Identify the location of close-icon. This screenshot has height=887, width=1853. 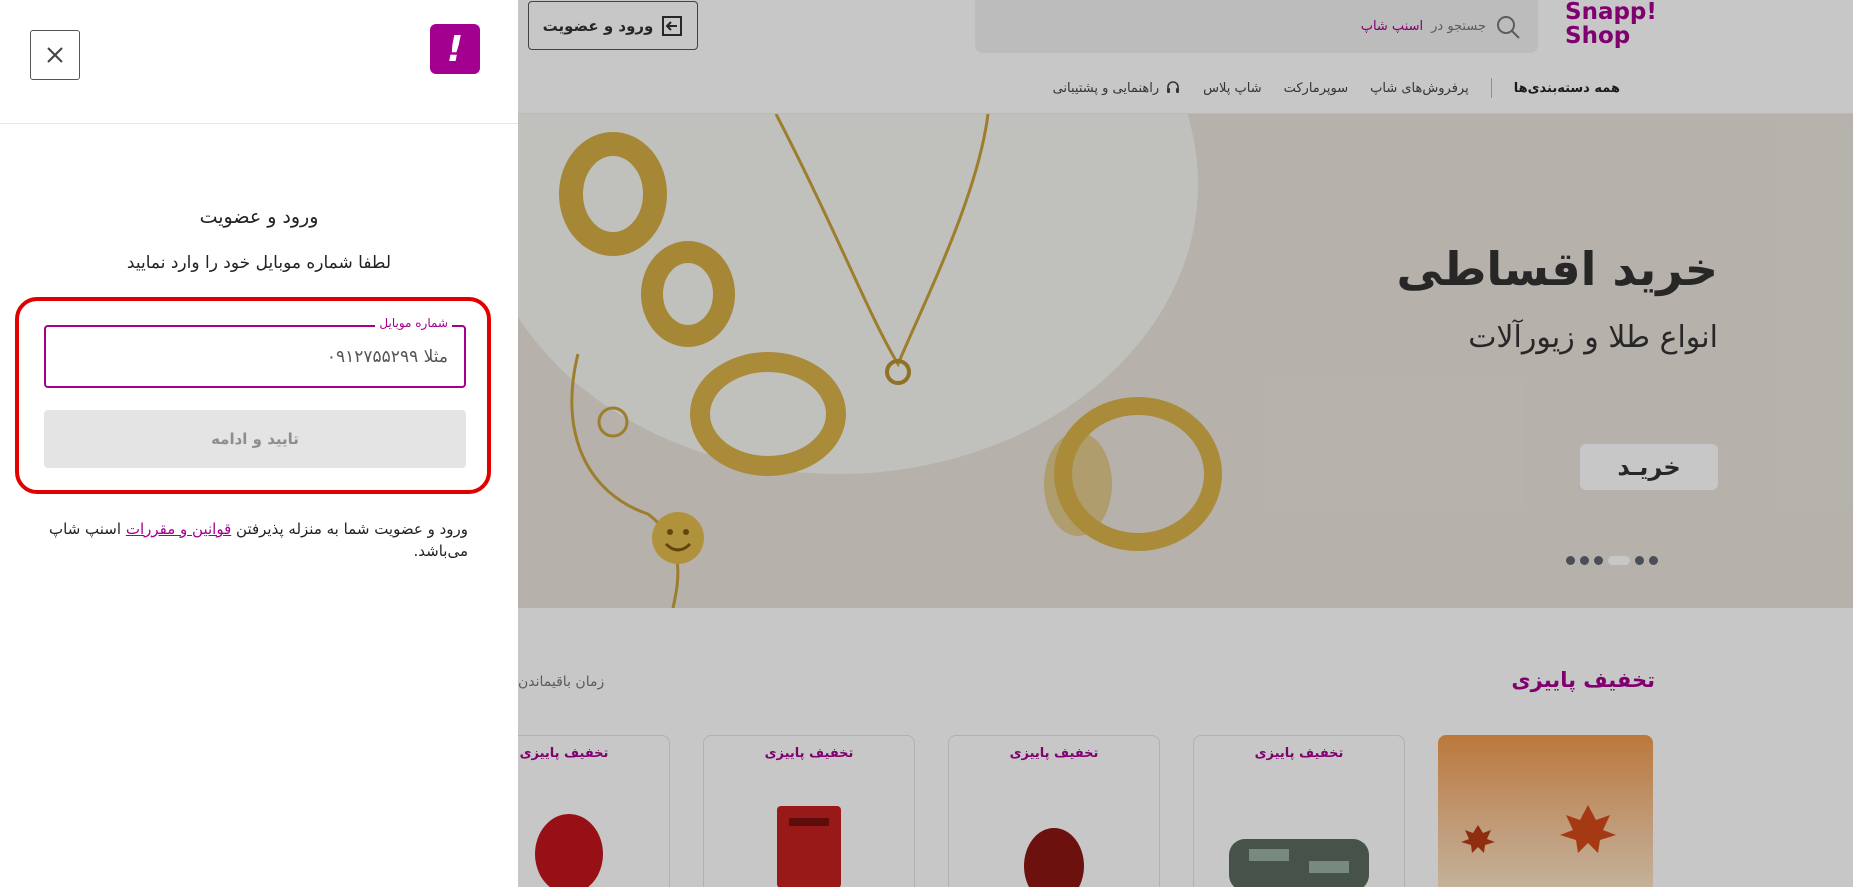
(55, 55).